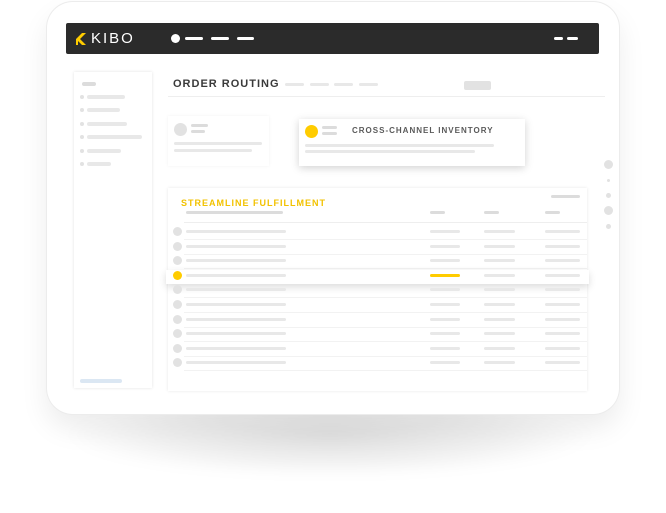 This screenshot has width=666, height=513. I want to click on summary-card, so click(218, 141).